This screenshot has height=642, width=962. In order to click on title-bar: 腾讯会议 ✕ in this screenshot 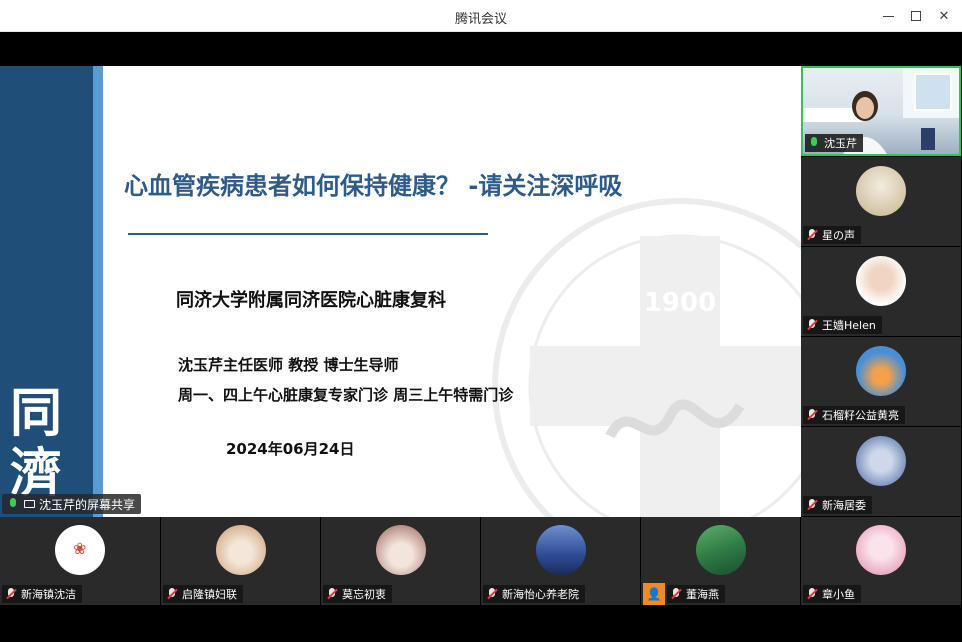, I will do `click(481, 16)`.